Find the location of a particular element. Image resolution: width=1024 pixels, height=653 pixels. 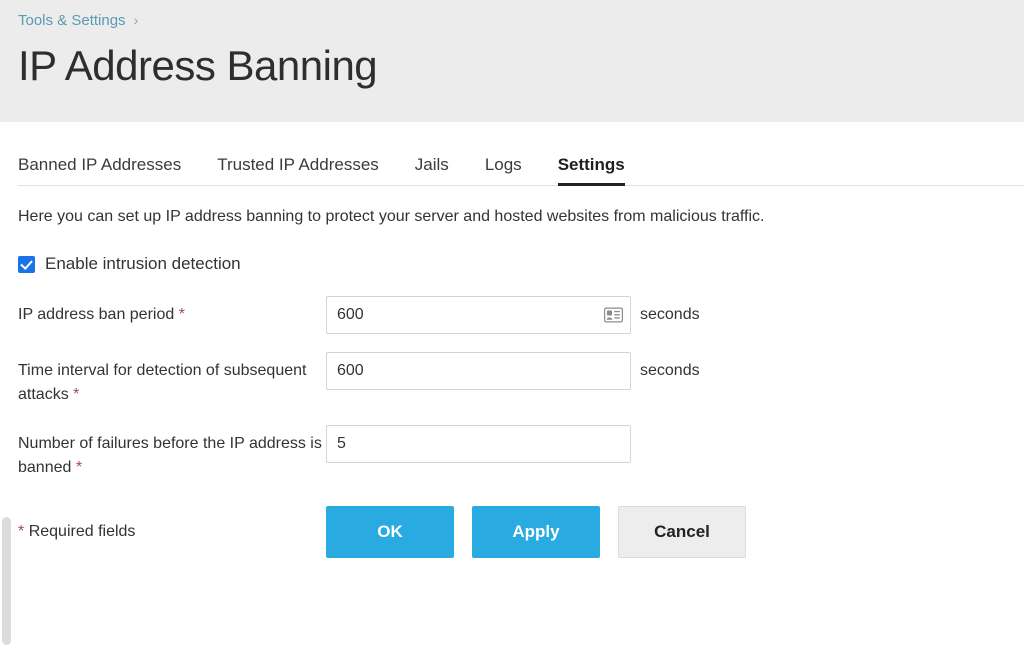

apply-button: Apply is located at coordinates (536, 532).